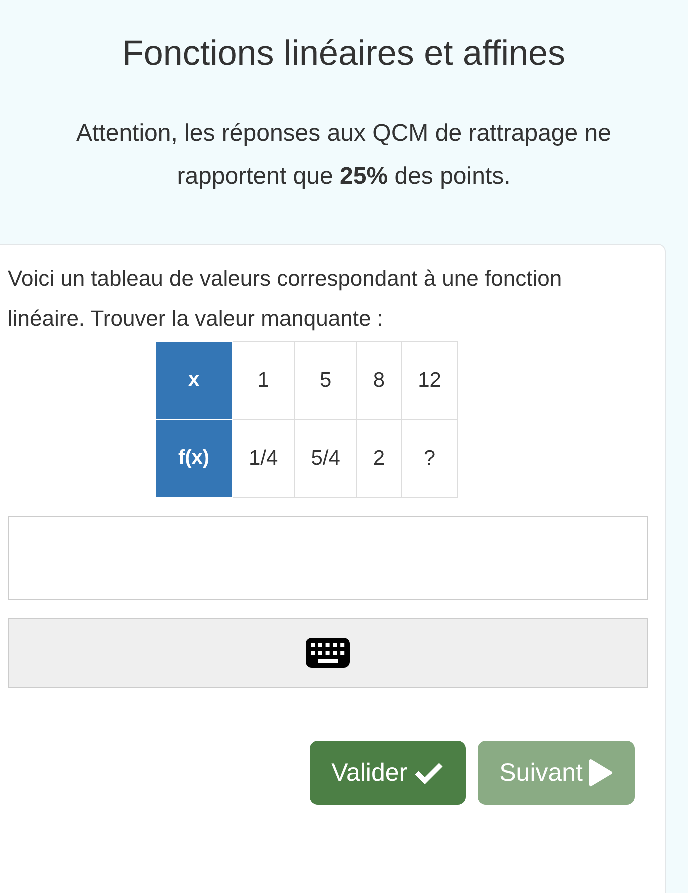  What do you see at coordinates (379, 459) in the screenshot?
I see `table-cell: 2` at bounding box center [379, 459].